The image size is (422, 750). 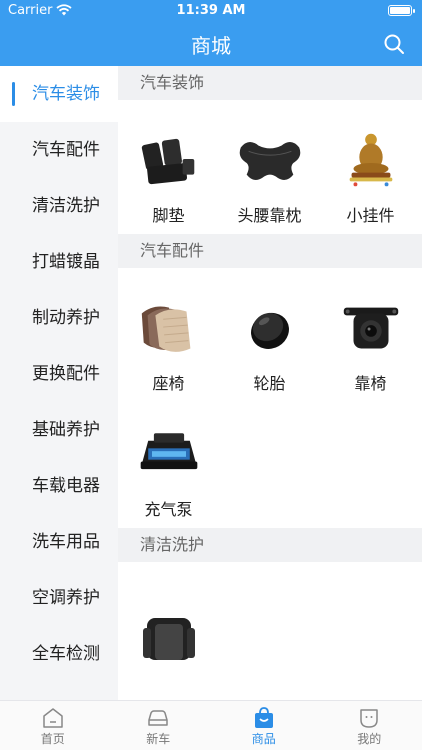 I want to click on status-time: 11:39 AM, so click(x=211, y=10).